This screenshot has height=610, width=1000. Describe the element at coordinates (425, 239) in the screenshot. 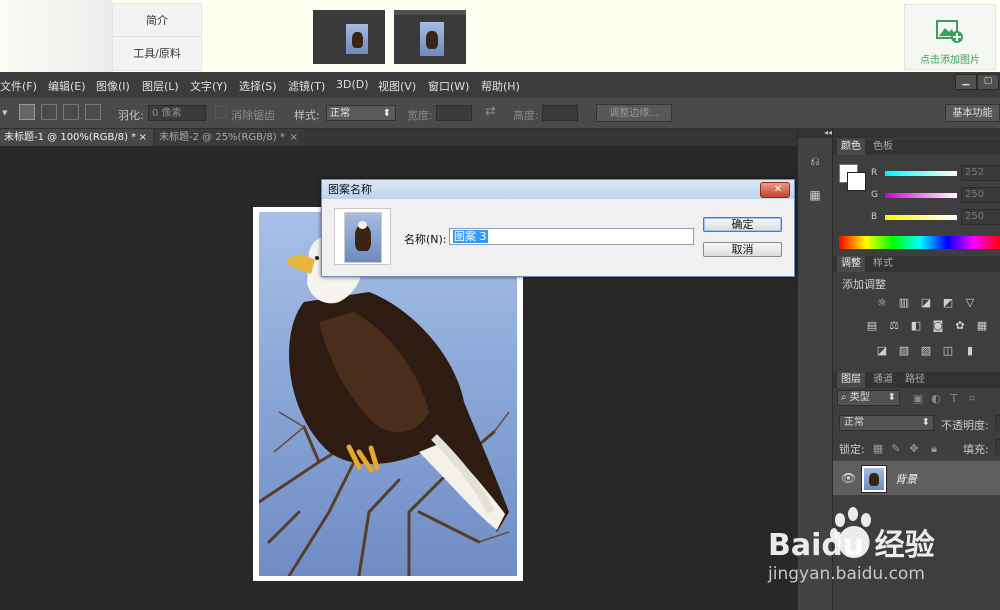

I see `pattern-name-label: 名称(N):` at that location.